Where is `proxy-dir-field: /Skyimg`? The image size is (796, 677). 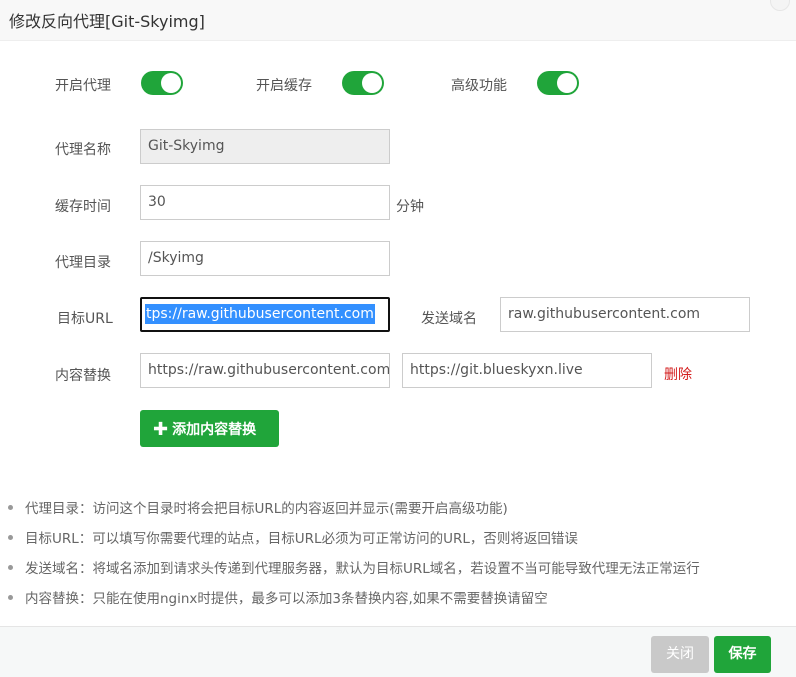 proxy-dir-field: /Skyimg is located at coordinates (265, 258).